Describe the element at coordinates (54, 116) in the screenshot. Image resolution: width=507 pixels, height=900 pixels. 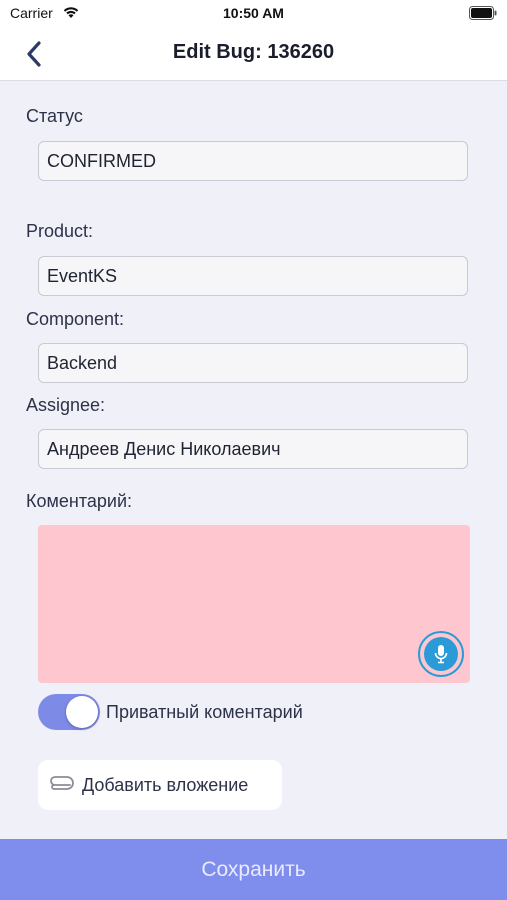
I see `status-label: Статус` at that location.